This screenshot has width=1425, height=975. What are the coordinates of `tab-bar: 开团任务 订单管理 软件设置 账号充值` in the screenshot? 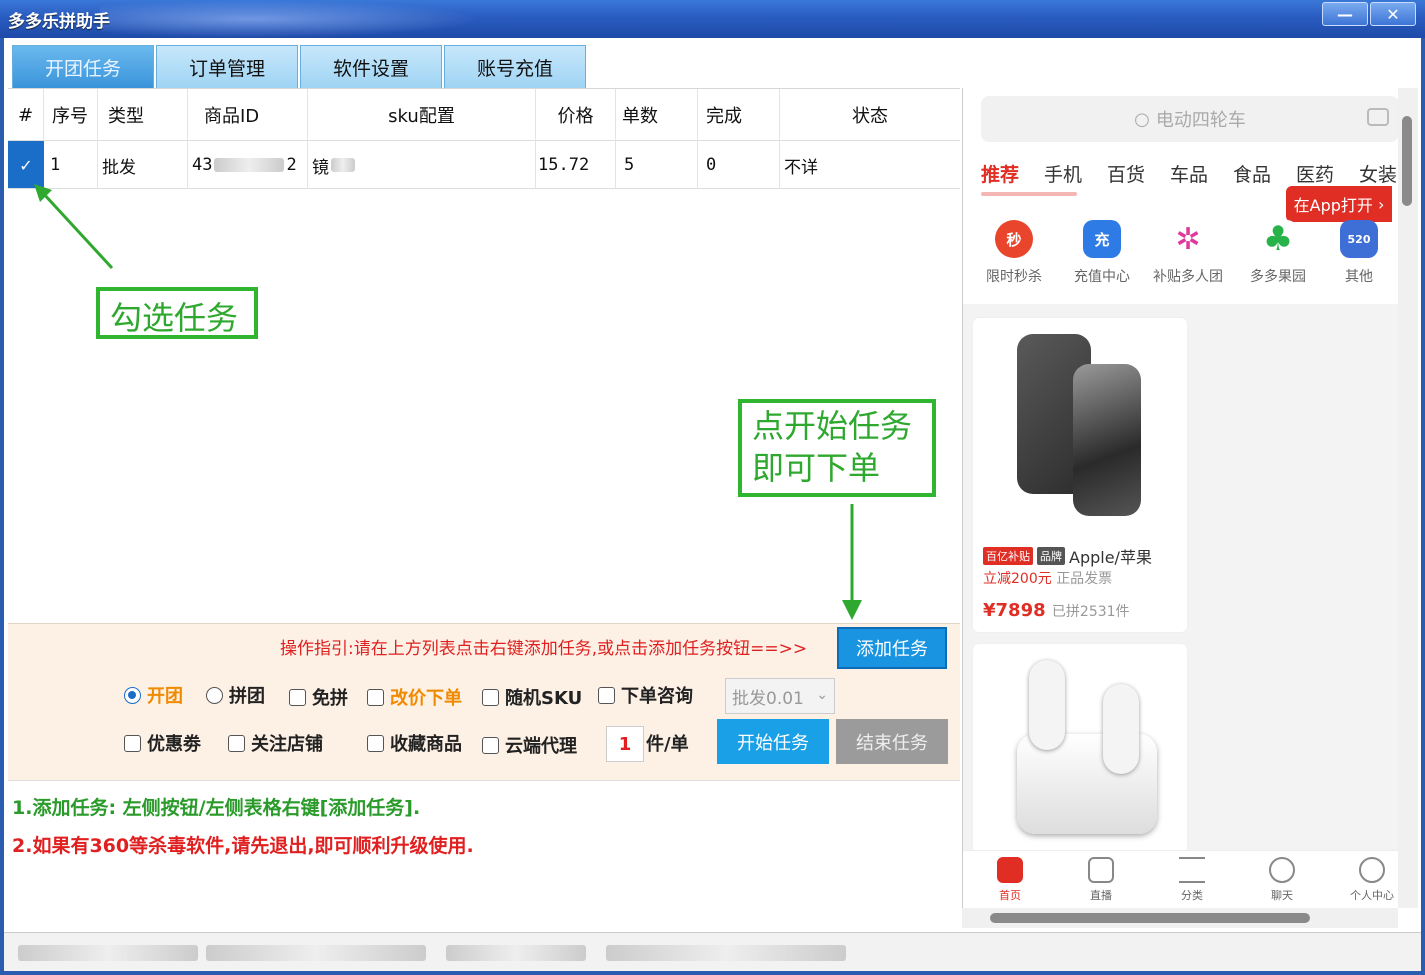 It's located at (482, 63).